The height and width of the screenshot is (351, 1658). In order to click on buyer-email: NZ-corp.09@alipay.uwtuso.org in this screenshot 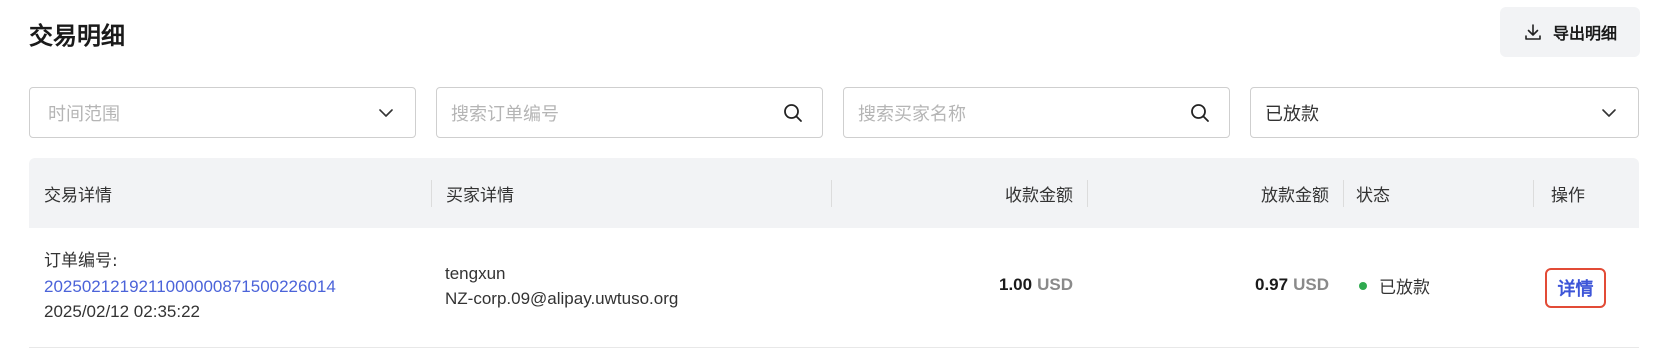, I will do `click(562, 298)`.